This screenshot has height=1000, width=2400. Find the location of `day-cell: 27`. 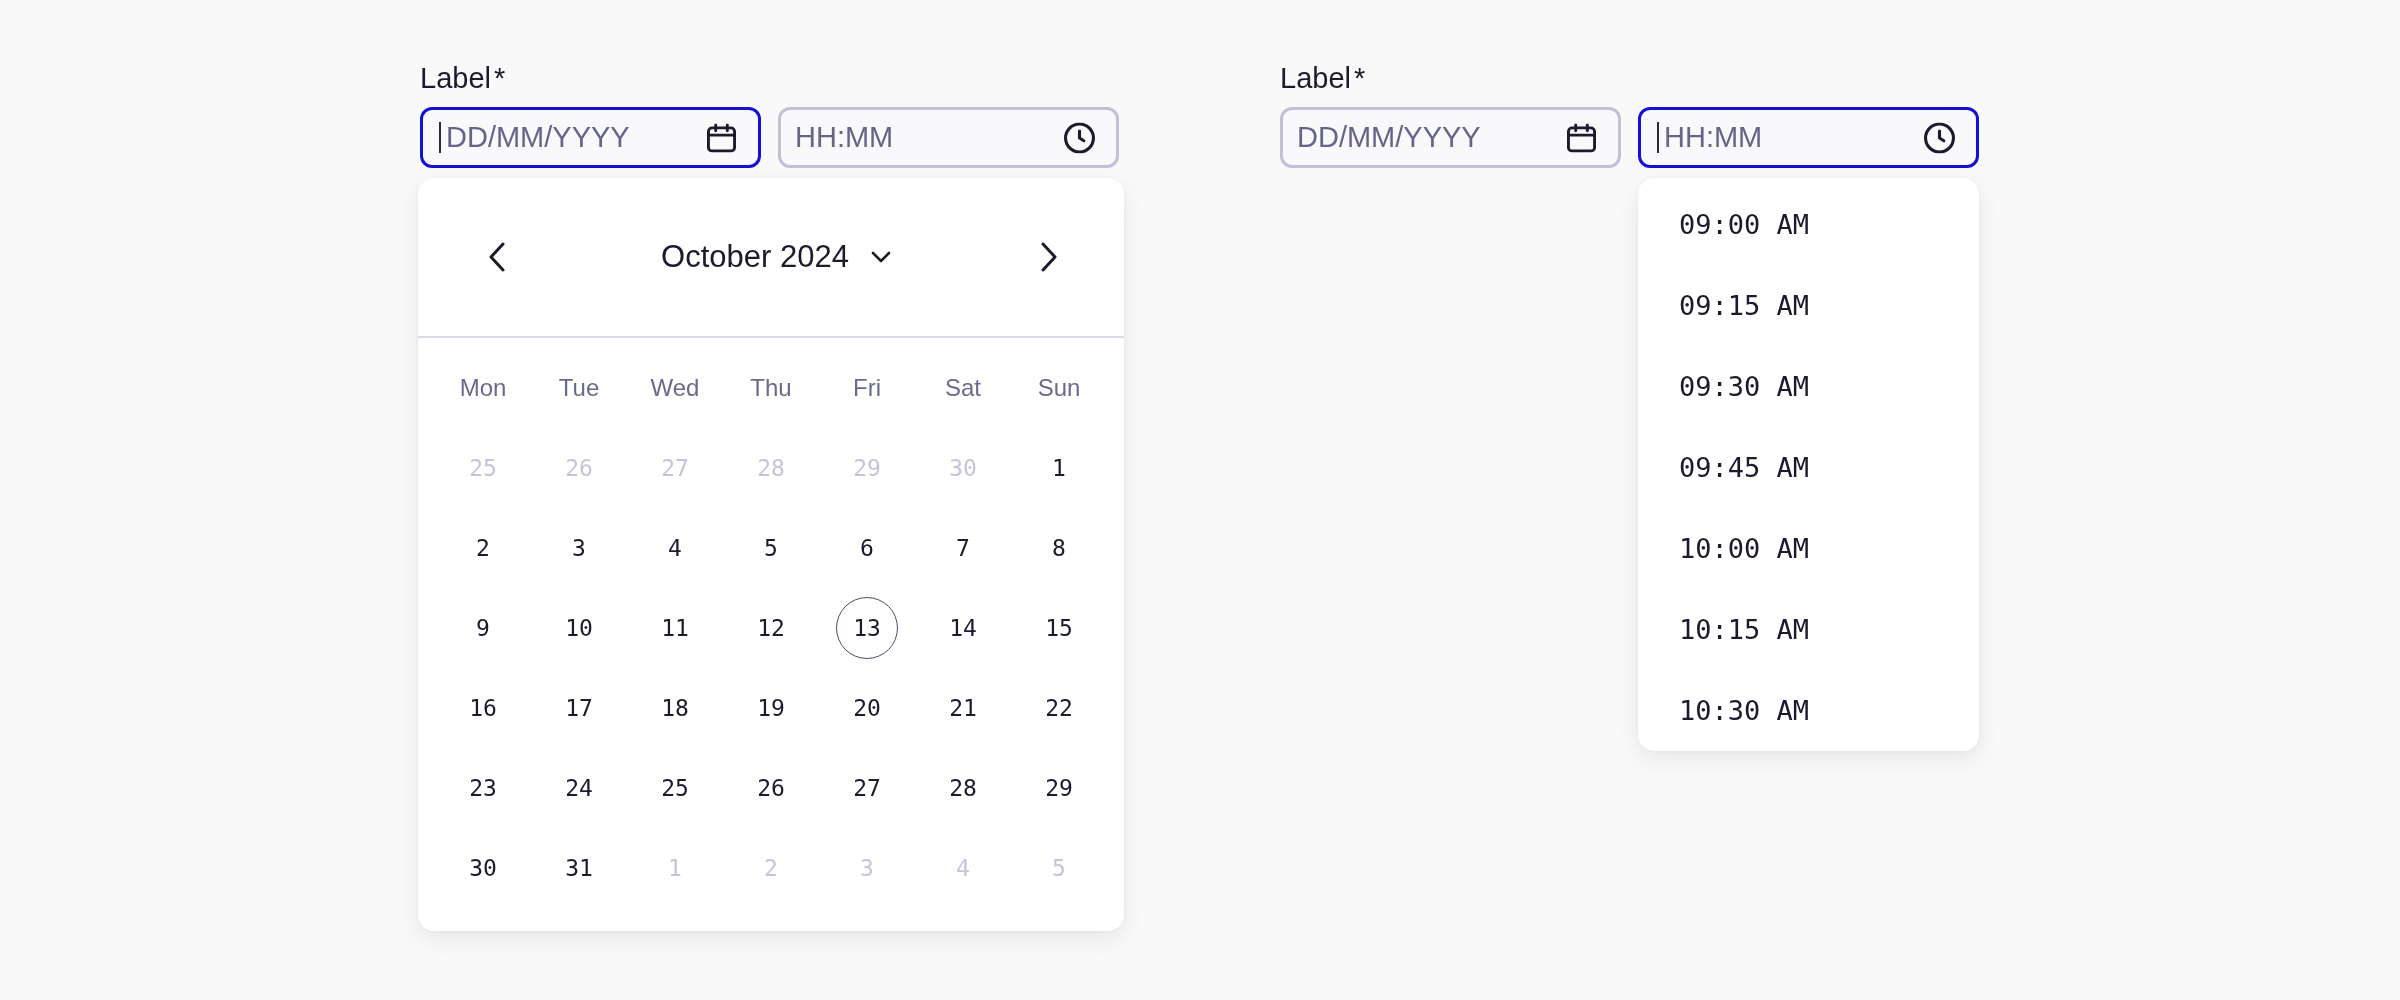

day-cell: 27 is located at coordinates (867, 788).